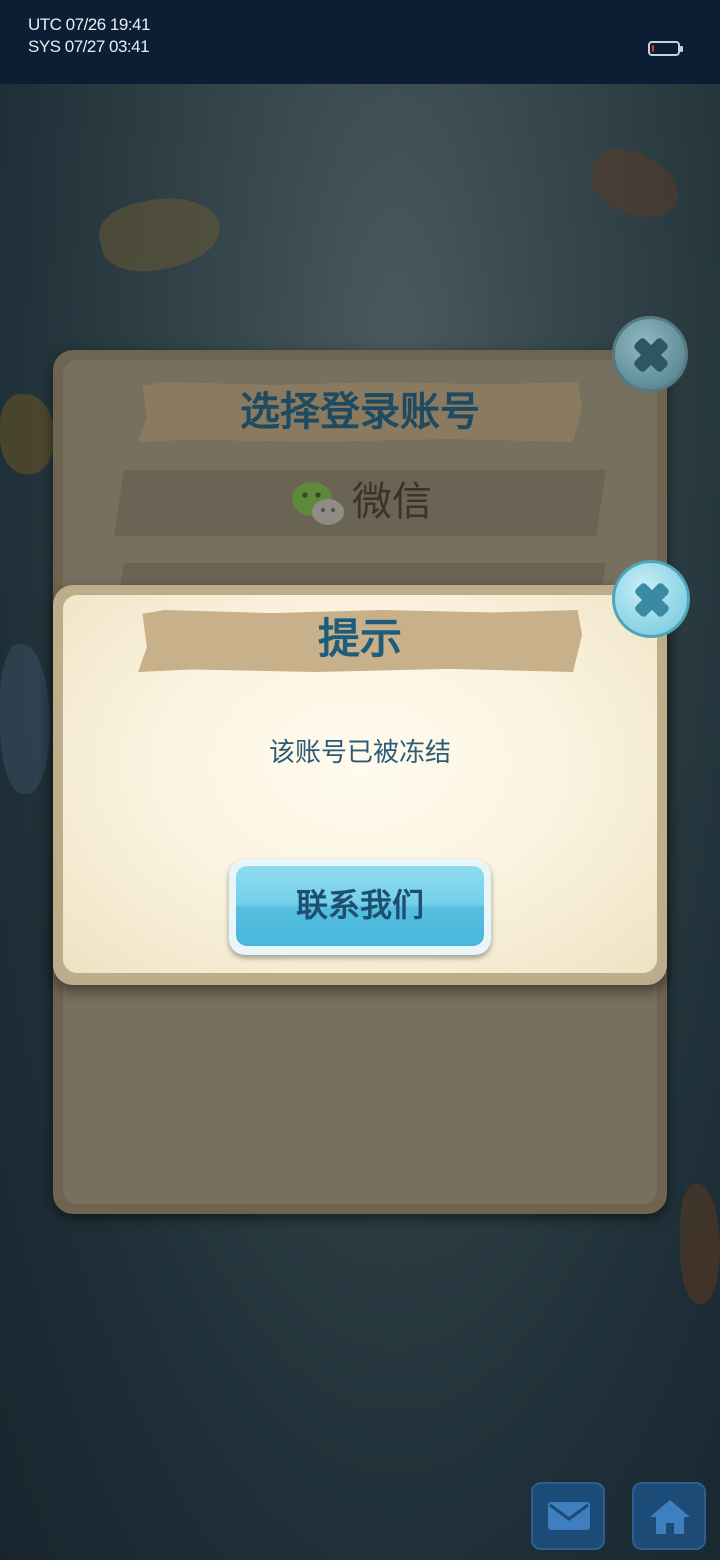  I want to click on contact-us-button: 联系我们, so click(360, 907).